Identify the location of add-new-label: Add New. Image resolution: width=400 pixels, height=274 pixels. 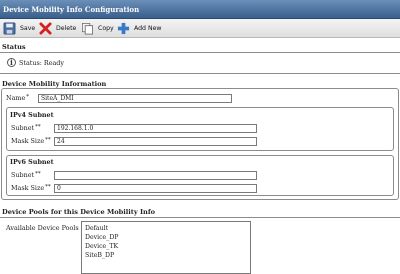
(148, 28).